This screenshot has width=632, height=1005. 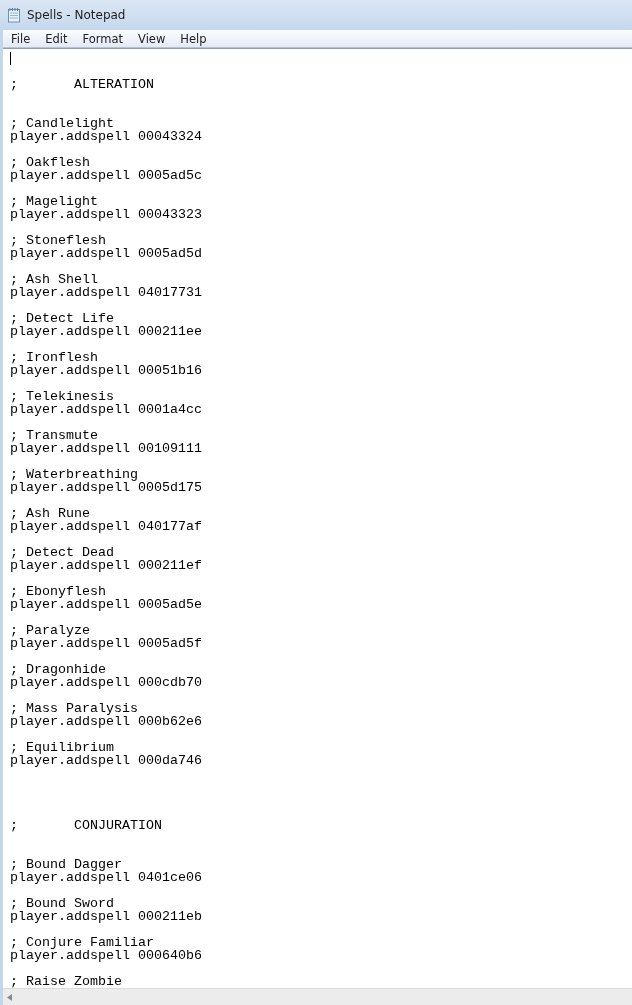 What do you see at coordinates (58, 591) in the screenshot?
I see `comment-line: ; Ebonyflesh` at bounding box center [58, 591].